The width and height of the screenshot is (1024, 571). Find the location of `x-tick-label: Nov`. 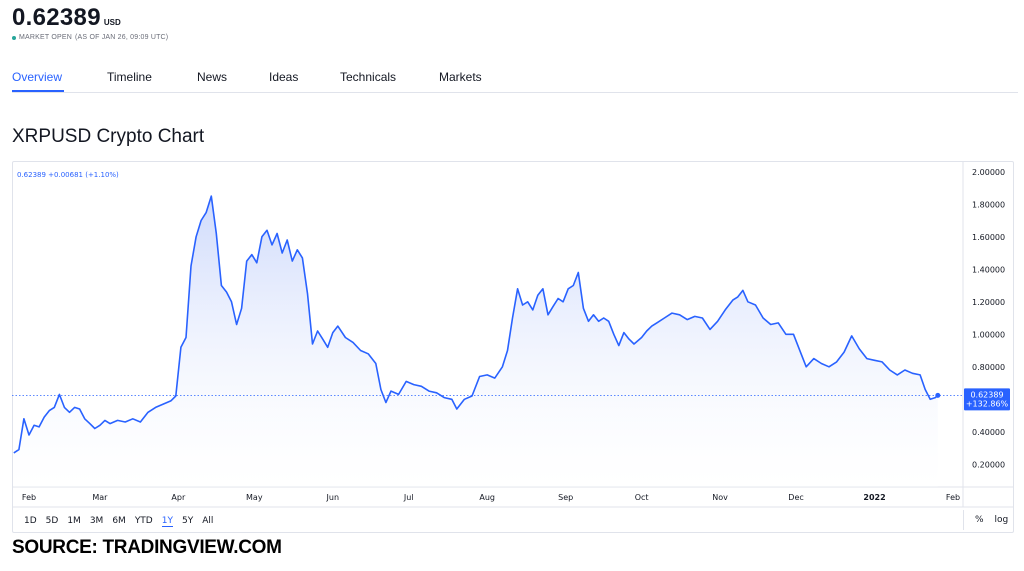

x-tick-label: Nov is located at coordinates (720, 497).